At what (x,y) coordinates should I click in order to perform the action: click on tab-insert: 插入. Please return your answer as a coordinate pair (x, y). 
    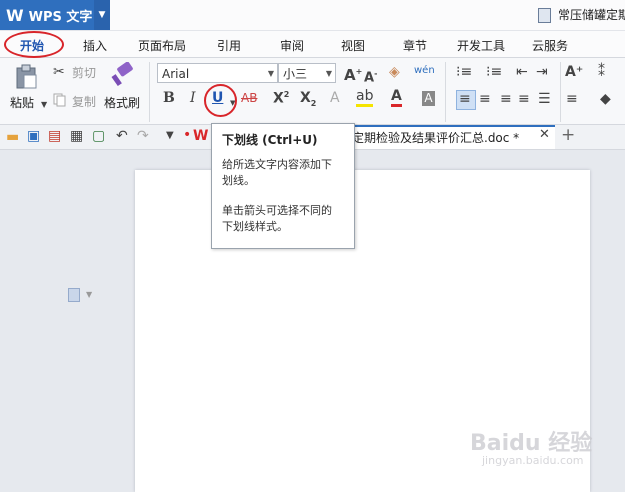
    Looking at the image, I should click on (95, 45).